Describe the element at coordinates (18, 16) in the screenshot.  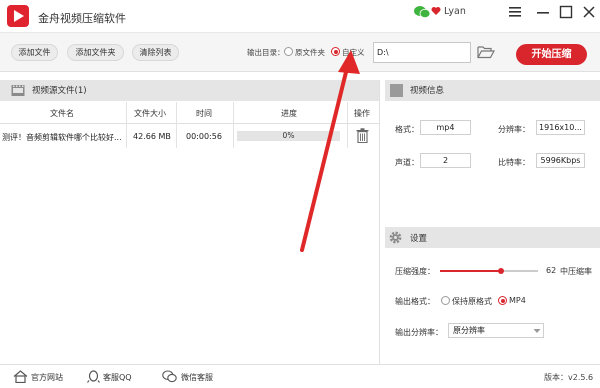
I see `app-logo-icon` at that location.